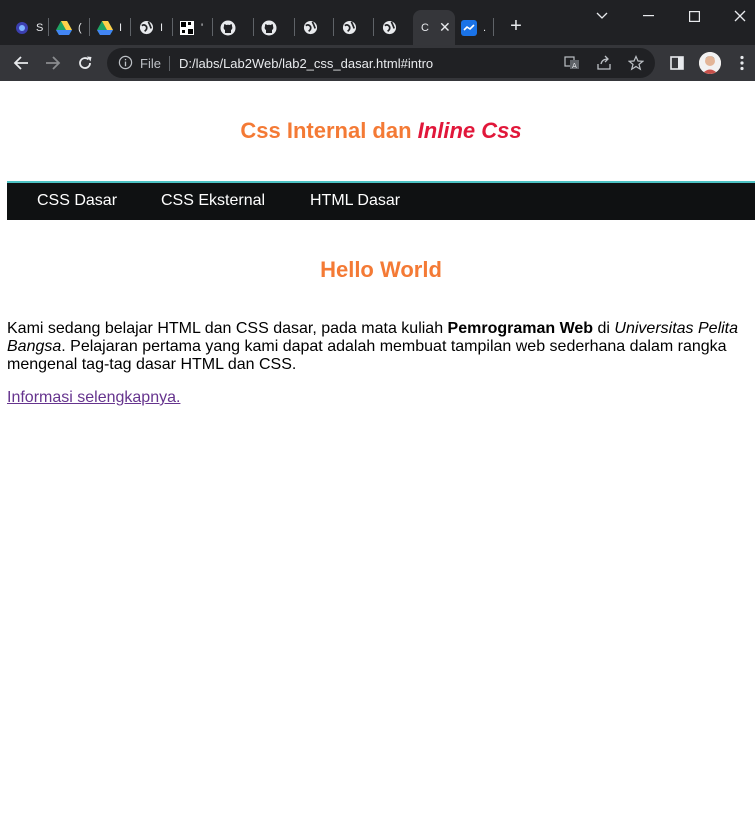 Image resolution: width=755 pixels, height=824 pixels. I want to click on browser-tab: (, so click(69, 27).